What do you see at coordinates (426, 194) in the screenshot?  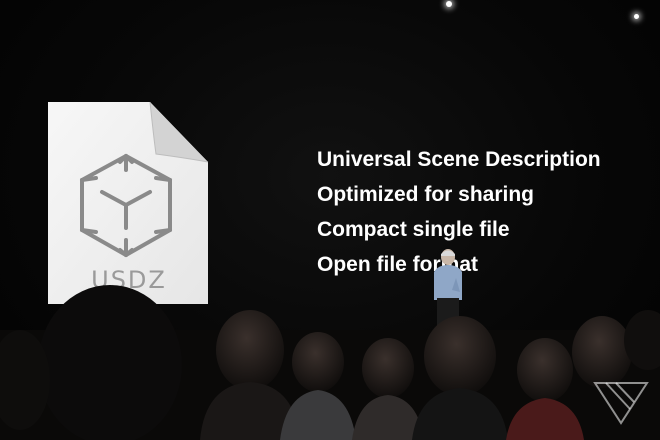 I see `feature-item: Optimized for sharing` at bounding box center [426, 194].